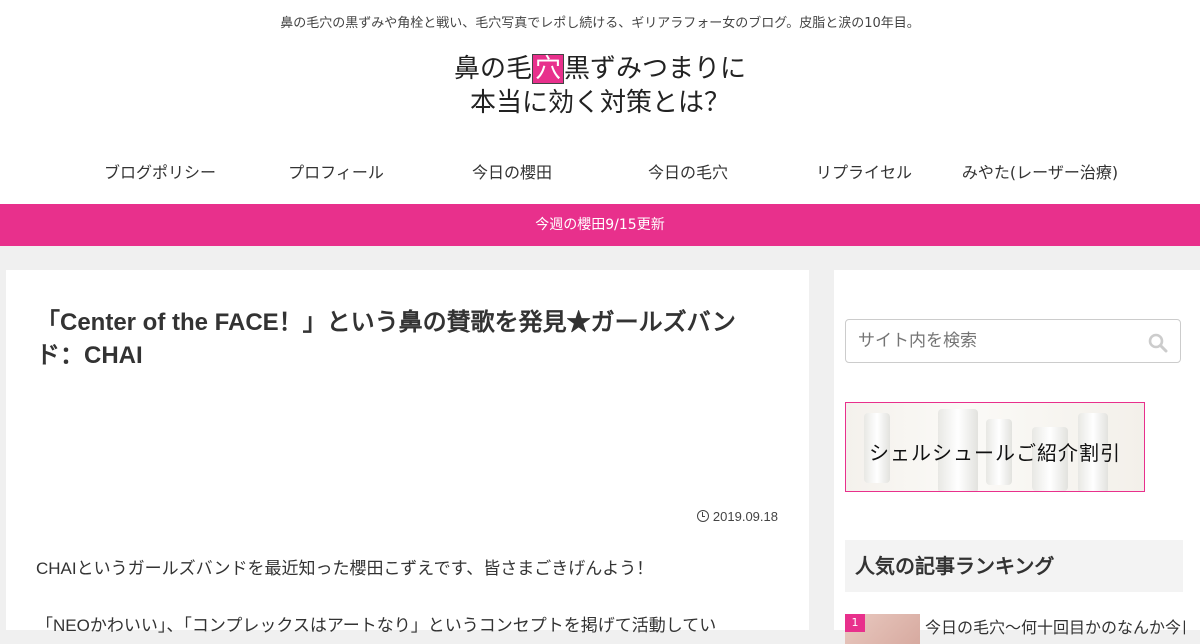  I want to click on nav-item-reprycell: リプライセル, so click(864, 177).